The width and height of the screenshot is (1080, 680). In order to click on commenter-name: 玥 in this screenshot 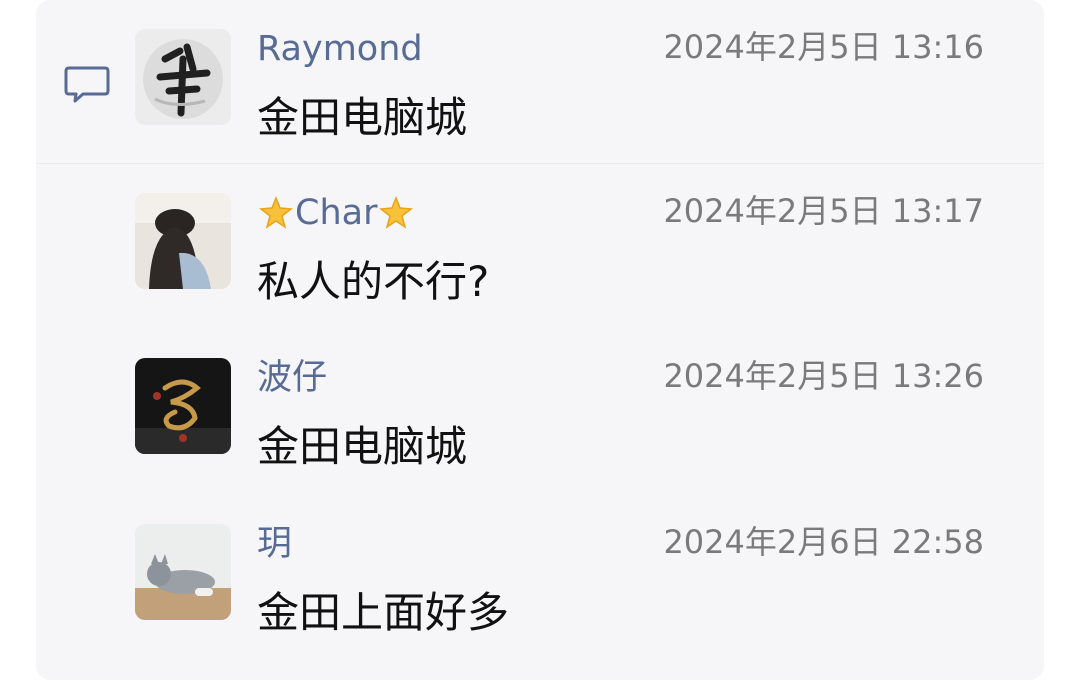, I will do `click(274, 544)`.